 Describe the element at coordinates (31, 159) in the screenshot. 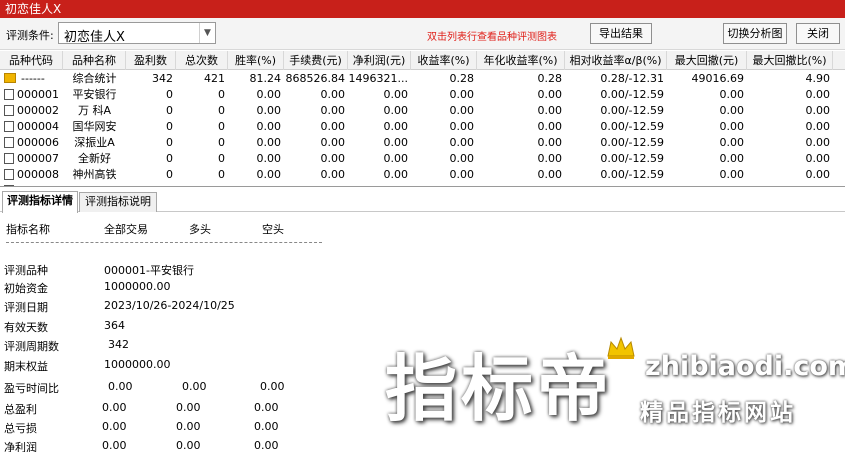

I see `code-cell: 000007` at that location.